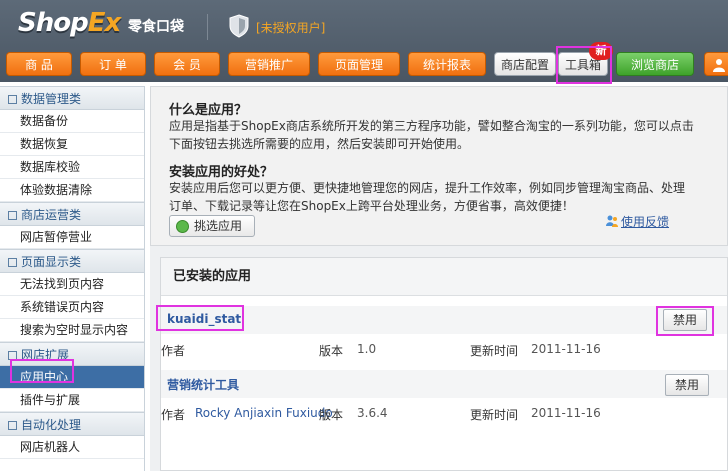  I want to click on what-is-app-text-2: 下面按钮去挑选所需要的应用，然后安装即可开始使用。, so click(319, 144).